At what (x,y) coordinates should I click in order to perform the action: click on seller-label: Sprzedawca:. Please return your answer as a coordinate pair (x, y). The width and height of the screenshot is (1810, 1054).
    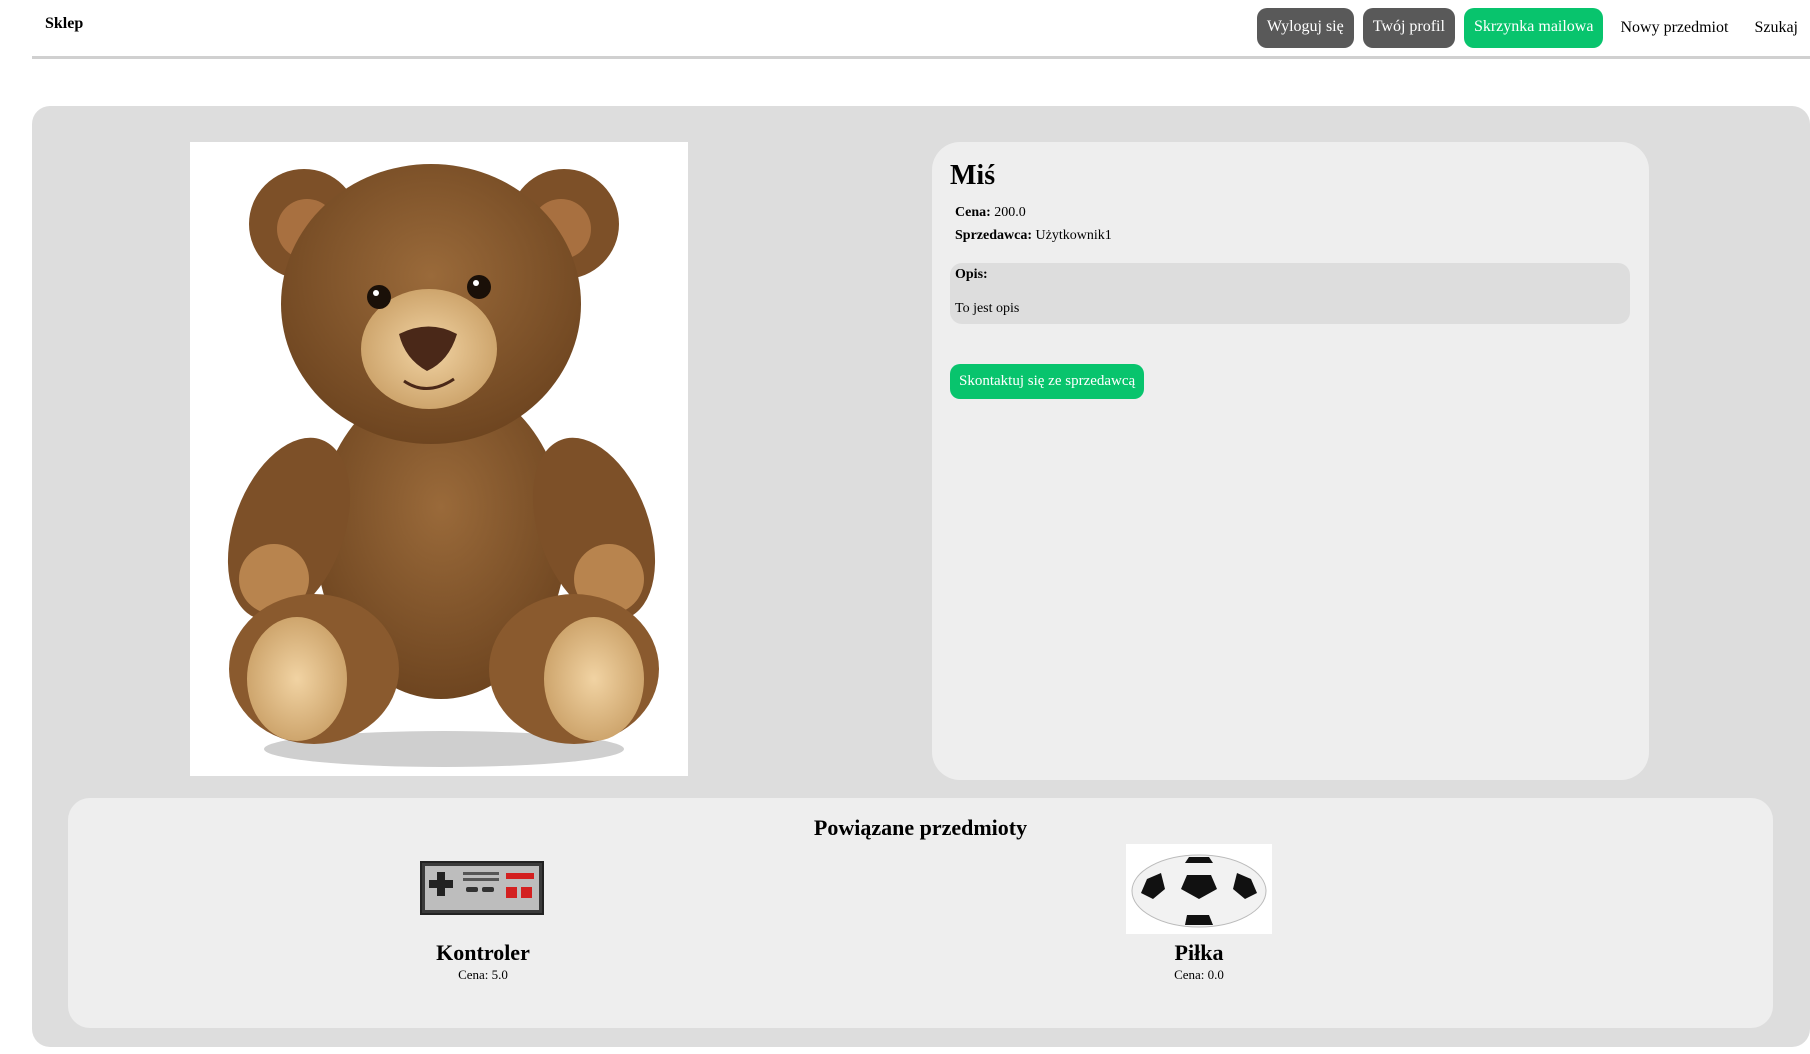
    Looking at the image, I should click on (993, 235).